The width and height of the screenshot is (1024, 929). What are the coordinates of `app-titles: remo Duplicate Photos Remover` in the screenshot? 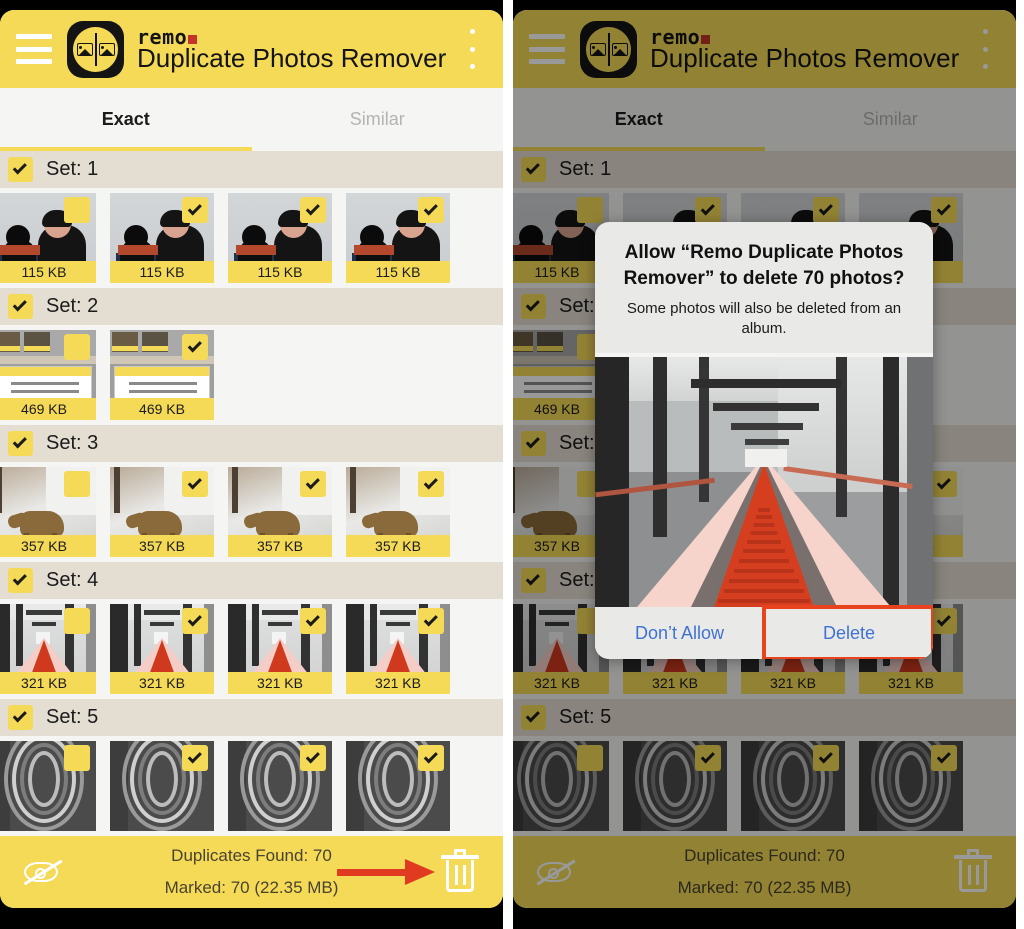 It's located at (812, 49).